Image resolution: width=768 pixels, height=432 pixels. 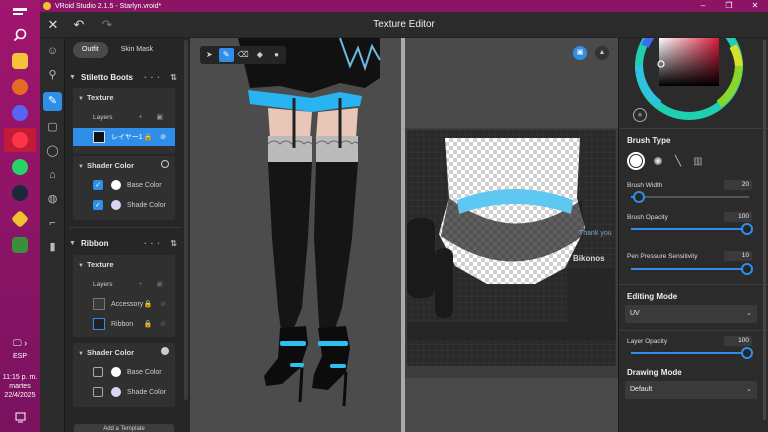 I want to click on eraser-tool-icon: ⌫, so click(x=243, y=55).